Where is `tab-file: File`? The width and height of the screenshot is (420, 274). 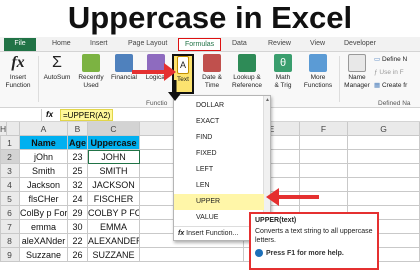
tab-file: File is located at coordinates (20, 44).